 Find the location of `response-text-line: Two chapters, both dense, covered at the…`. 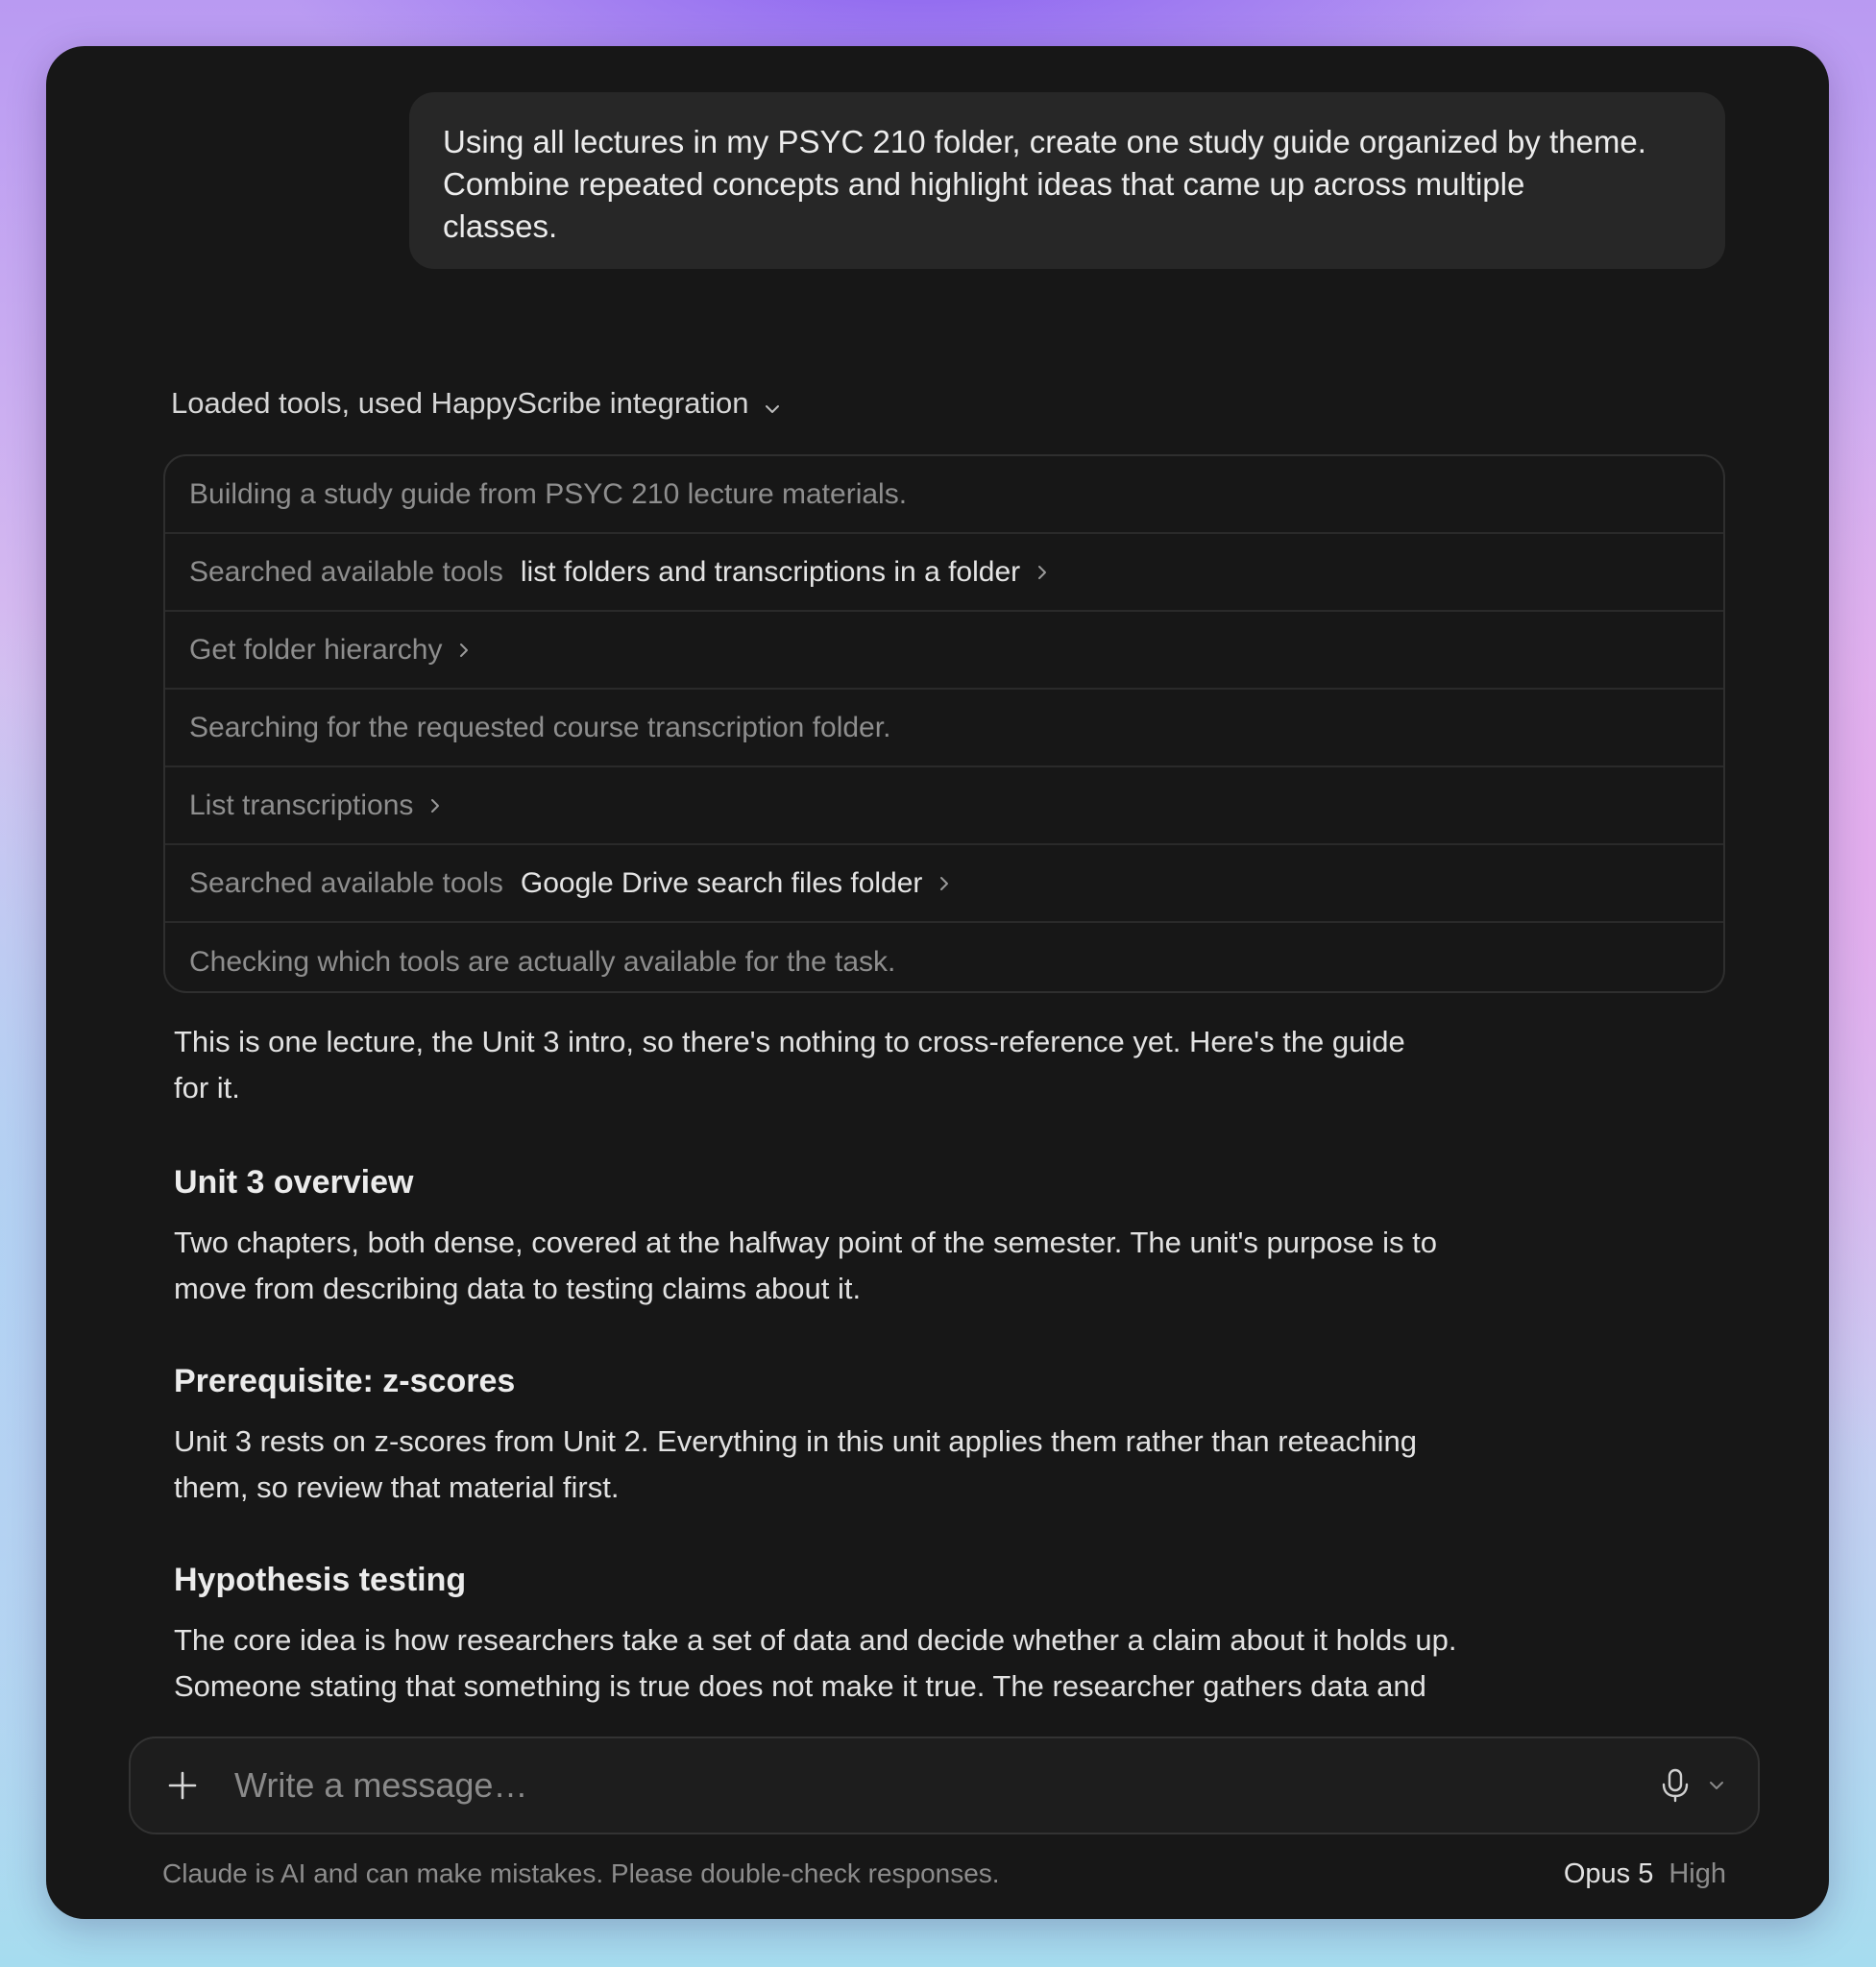

response-text-line: Two chapters, both dense, covered at the… is located at coordinates (806, 1242).